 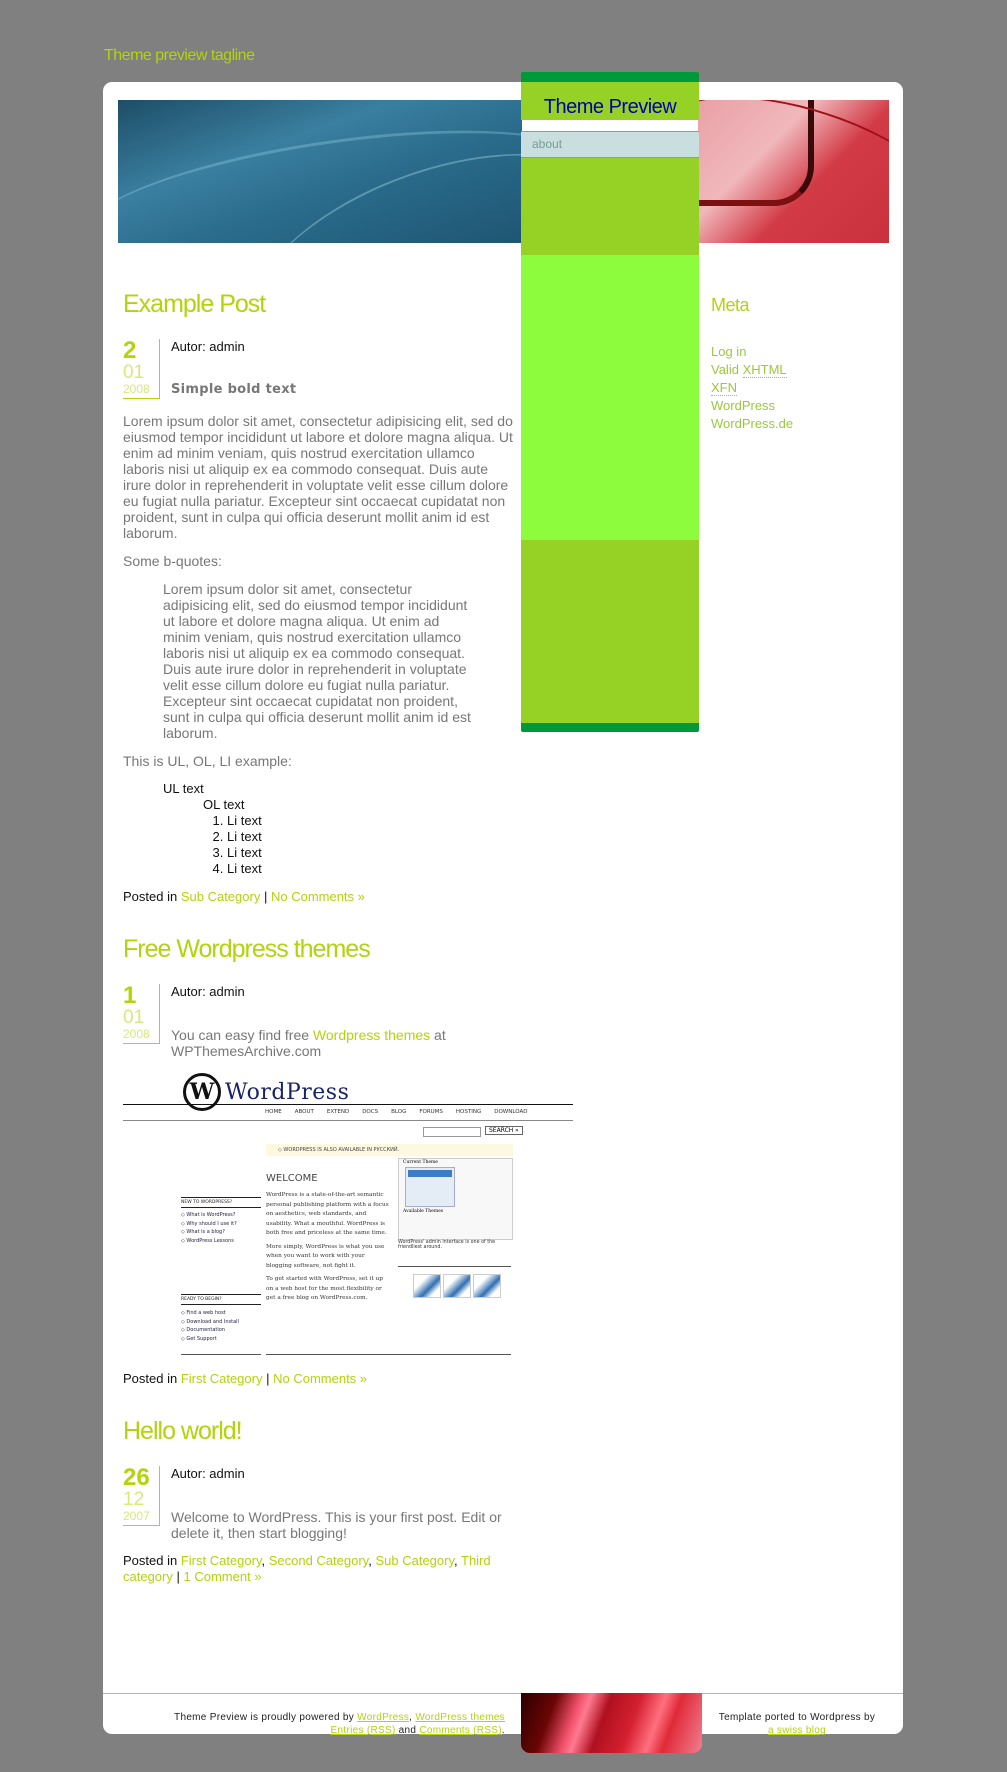 I want to click on site-title: Theme Preview, so click(x=610, y=101).